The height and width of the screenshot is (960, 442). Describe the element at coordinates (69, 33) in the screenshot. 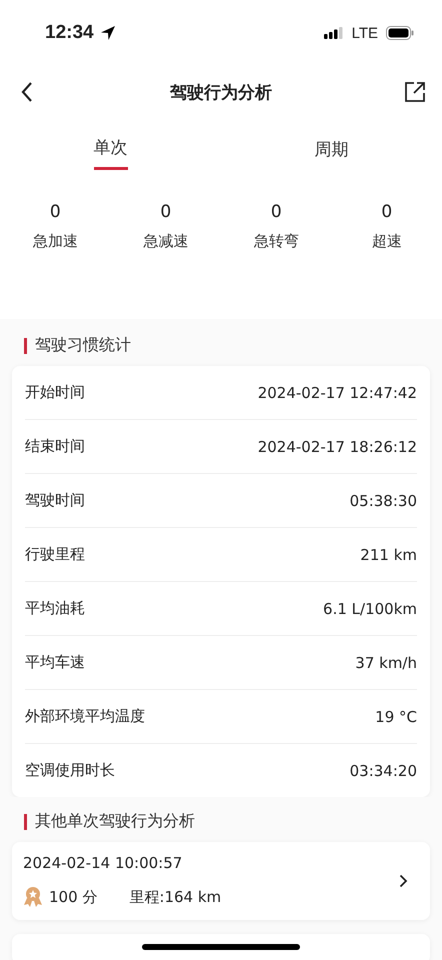

I see `status-time: 12:34` at that location.